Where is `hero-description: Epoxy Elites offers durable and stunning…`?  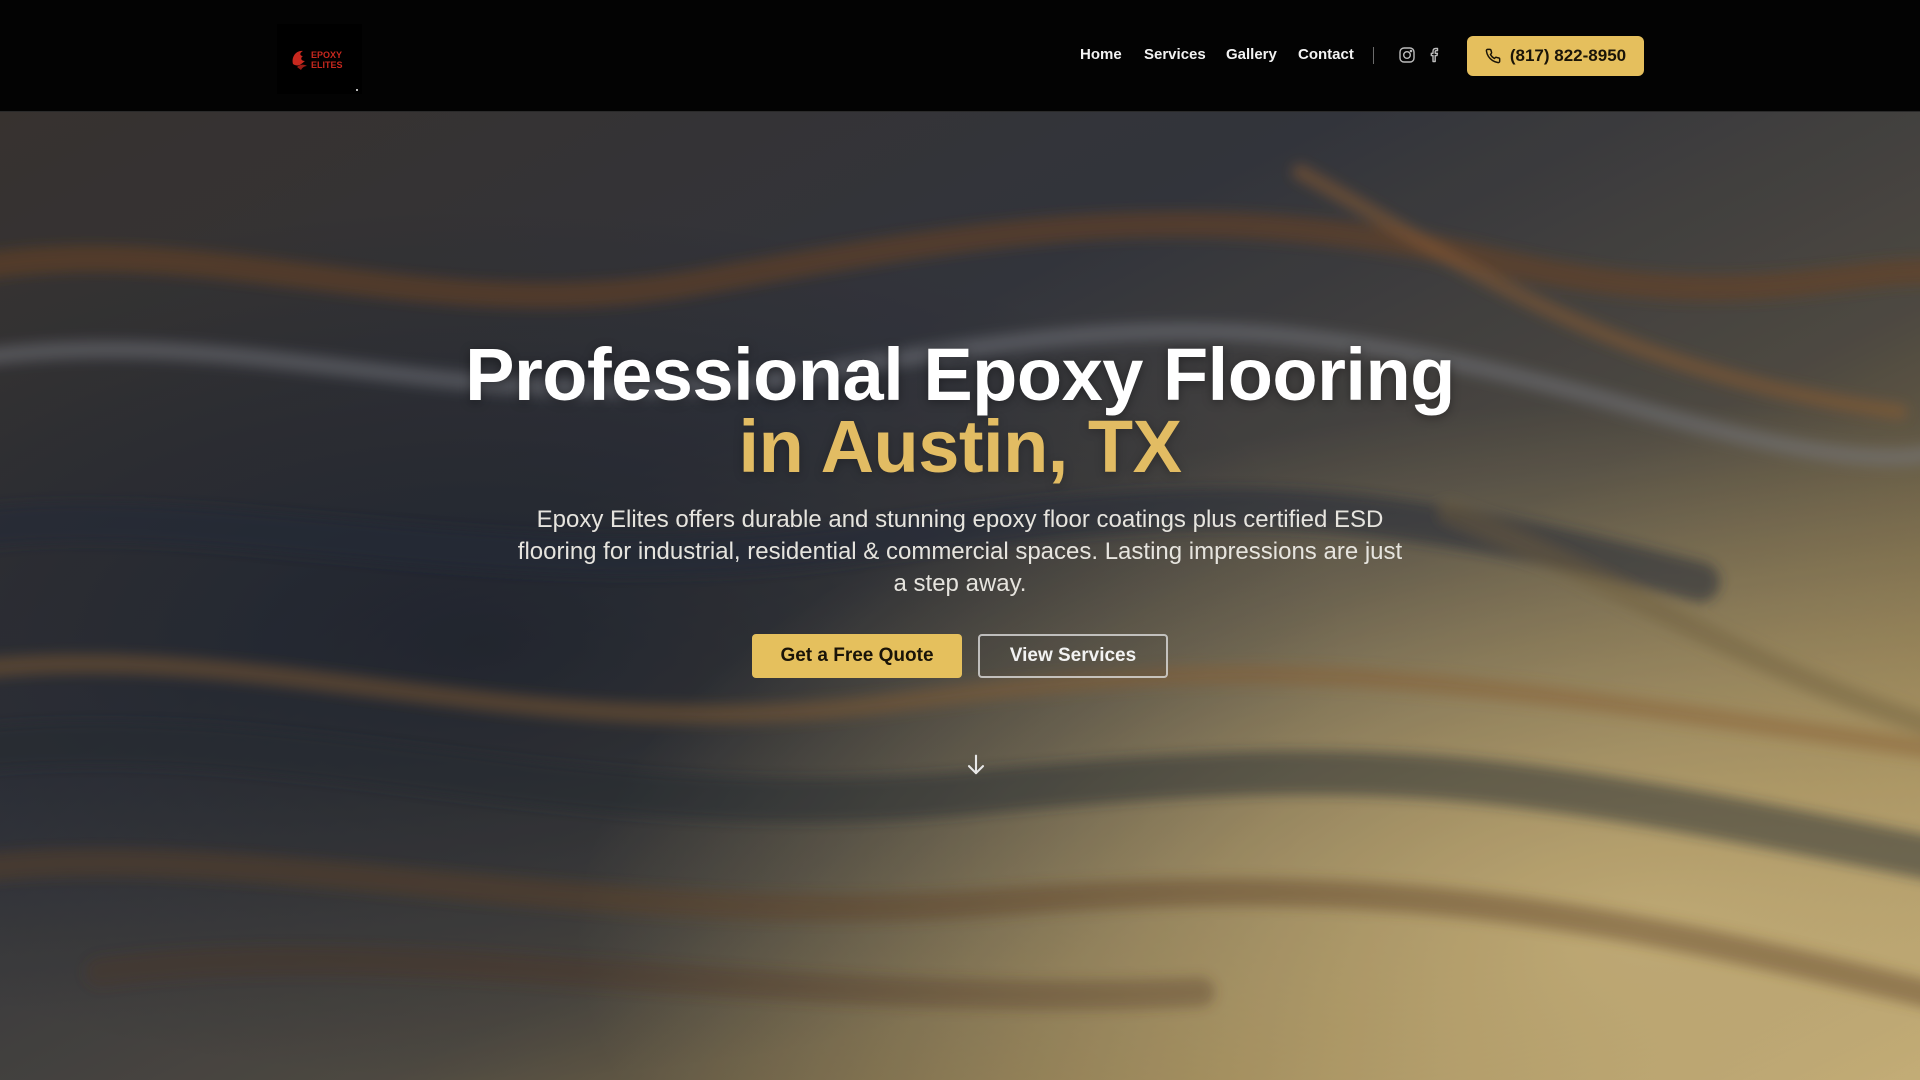 hero-description: Epoxy Elites offers durable and stunning… is located at coordinates (960, 551).